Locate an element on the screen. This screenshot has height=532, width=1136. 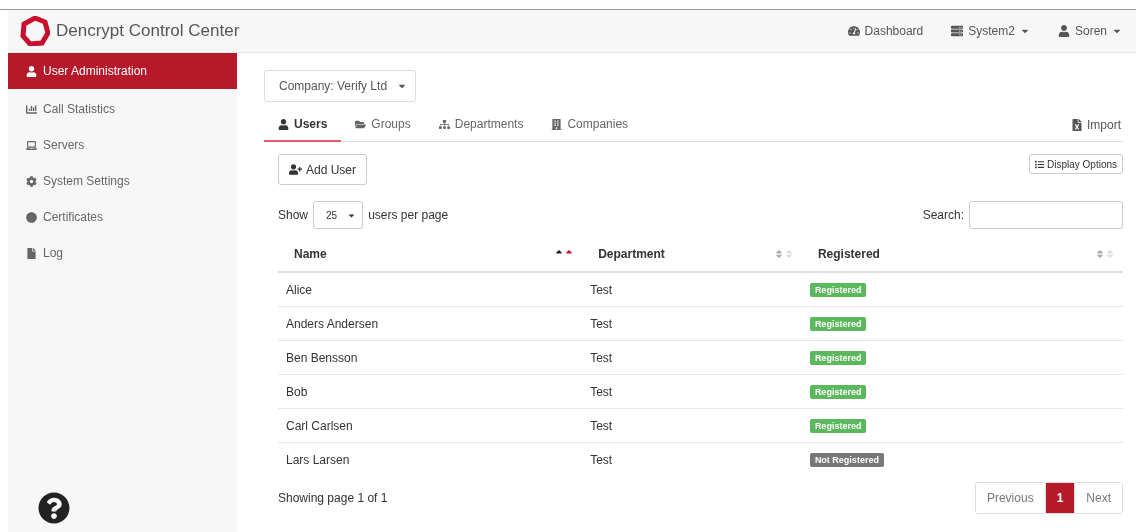
logo-icon is located at coordinates (35, 31).